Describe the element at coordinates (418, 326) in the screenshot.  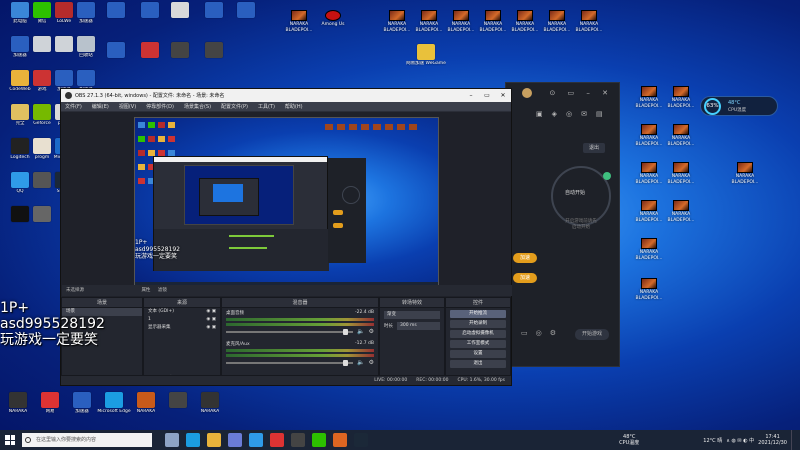
I see `duration-input: 300 ms` at that location.